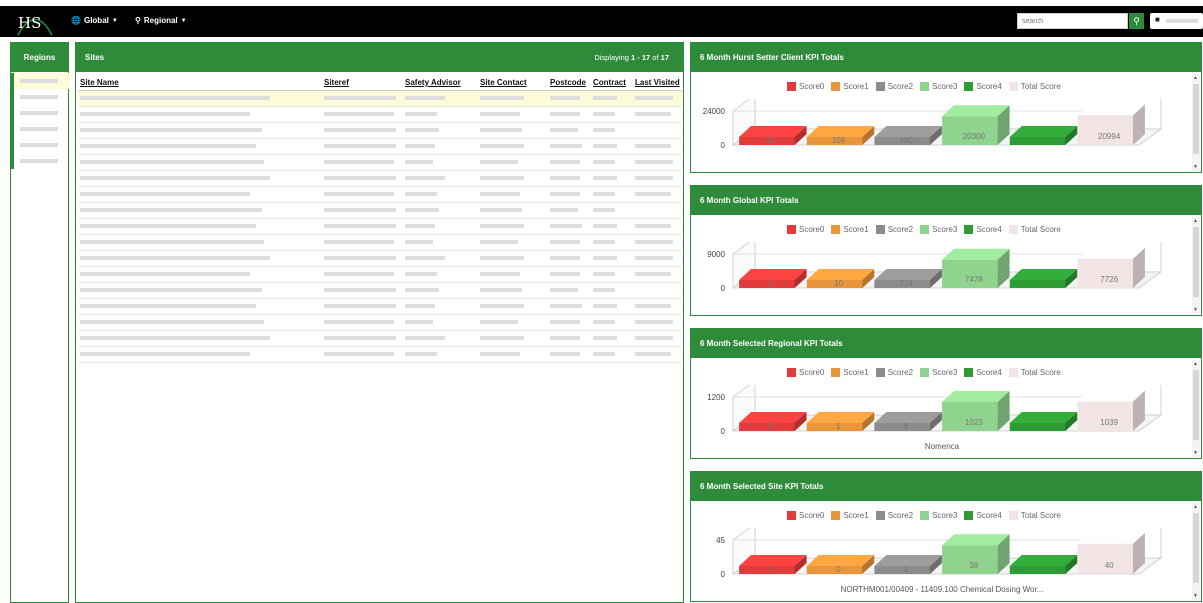  Describe the element at coordinates (569, 83) in the screenshot. I see `col-header-postcode: Postcode` at that location.